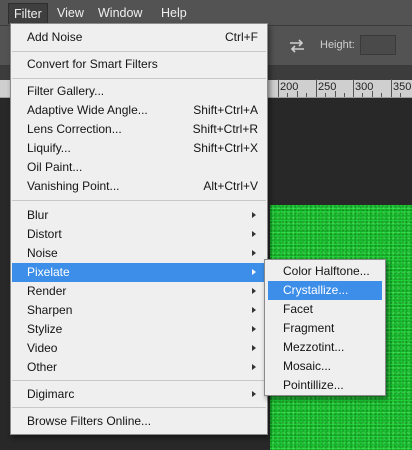 The image size is (412, 450). What do you see at coordinates (139, 367) in the screenshot?
I see `menu-item-other: Other` at bounding box center [139, 367].